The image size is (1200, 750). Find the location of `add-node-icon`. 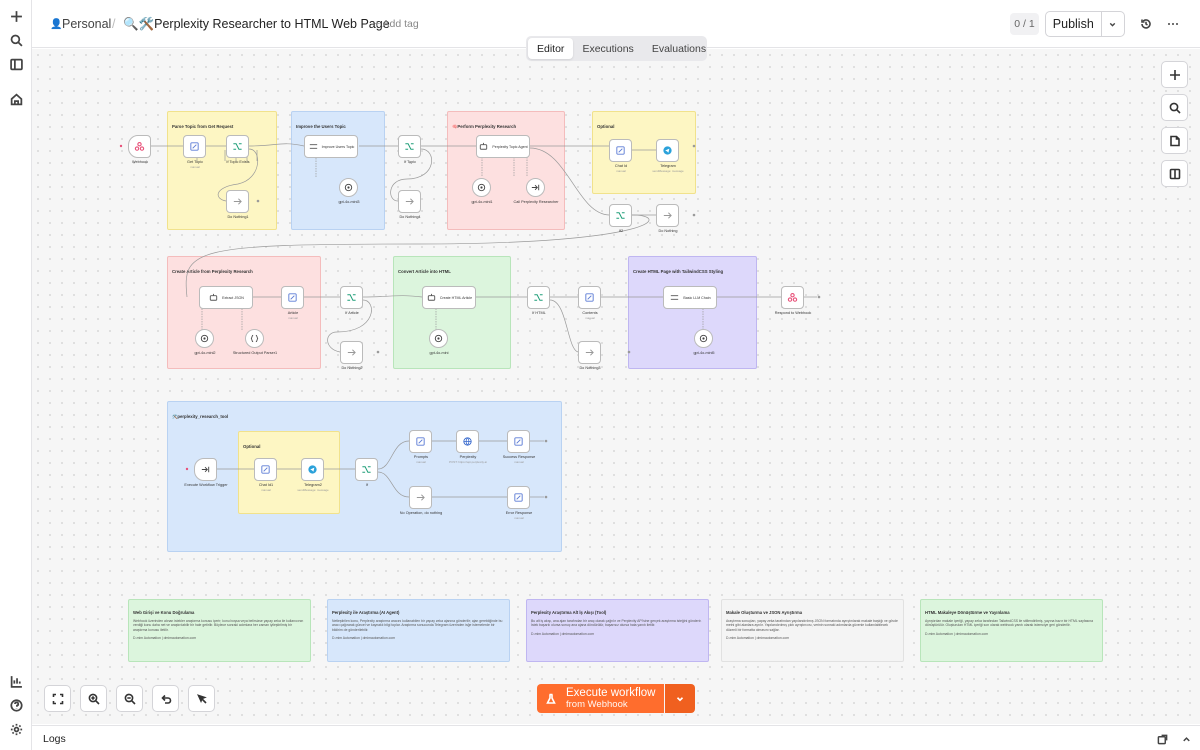

add-node-icon is located at coordinates (1174, 74).